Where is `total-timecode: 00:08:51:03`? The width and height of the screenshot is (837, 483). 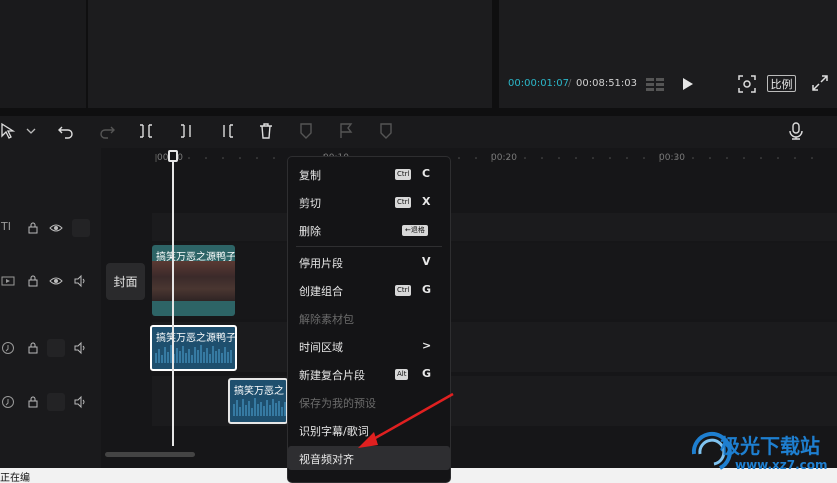 total-timecode: 00:08:51:03 is located at coordinates (607, 83).